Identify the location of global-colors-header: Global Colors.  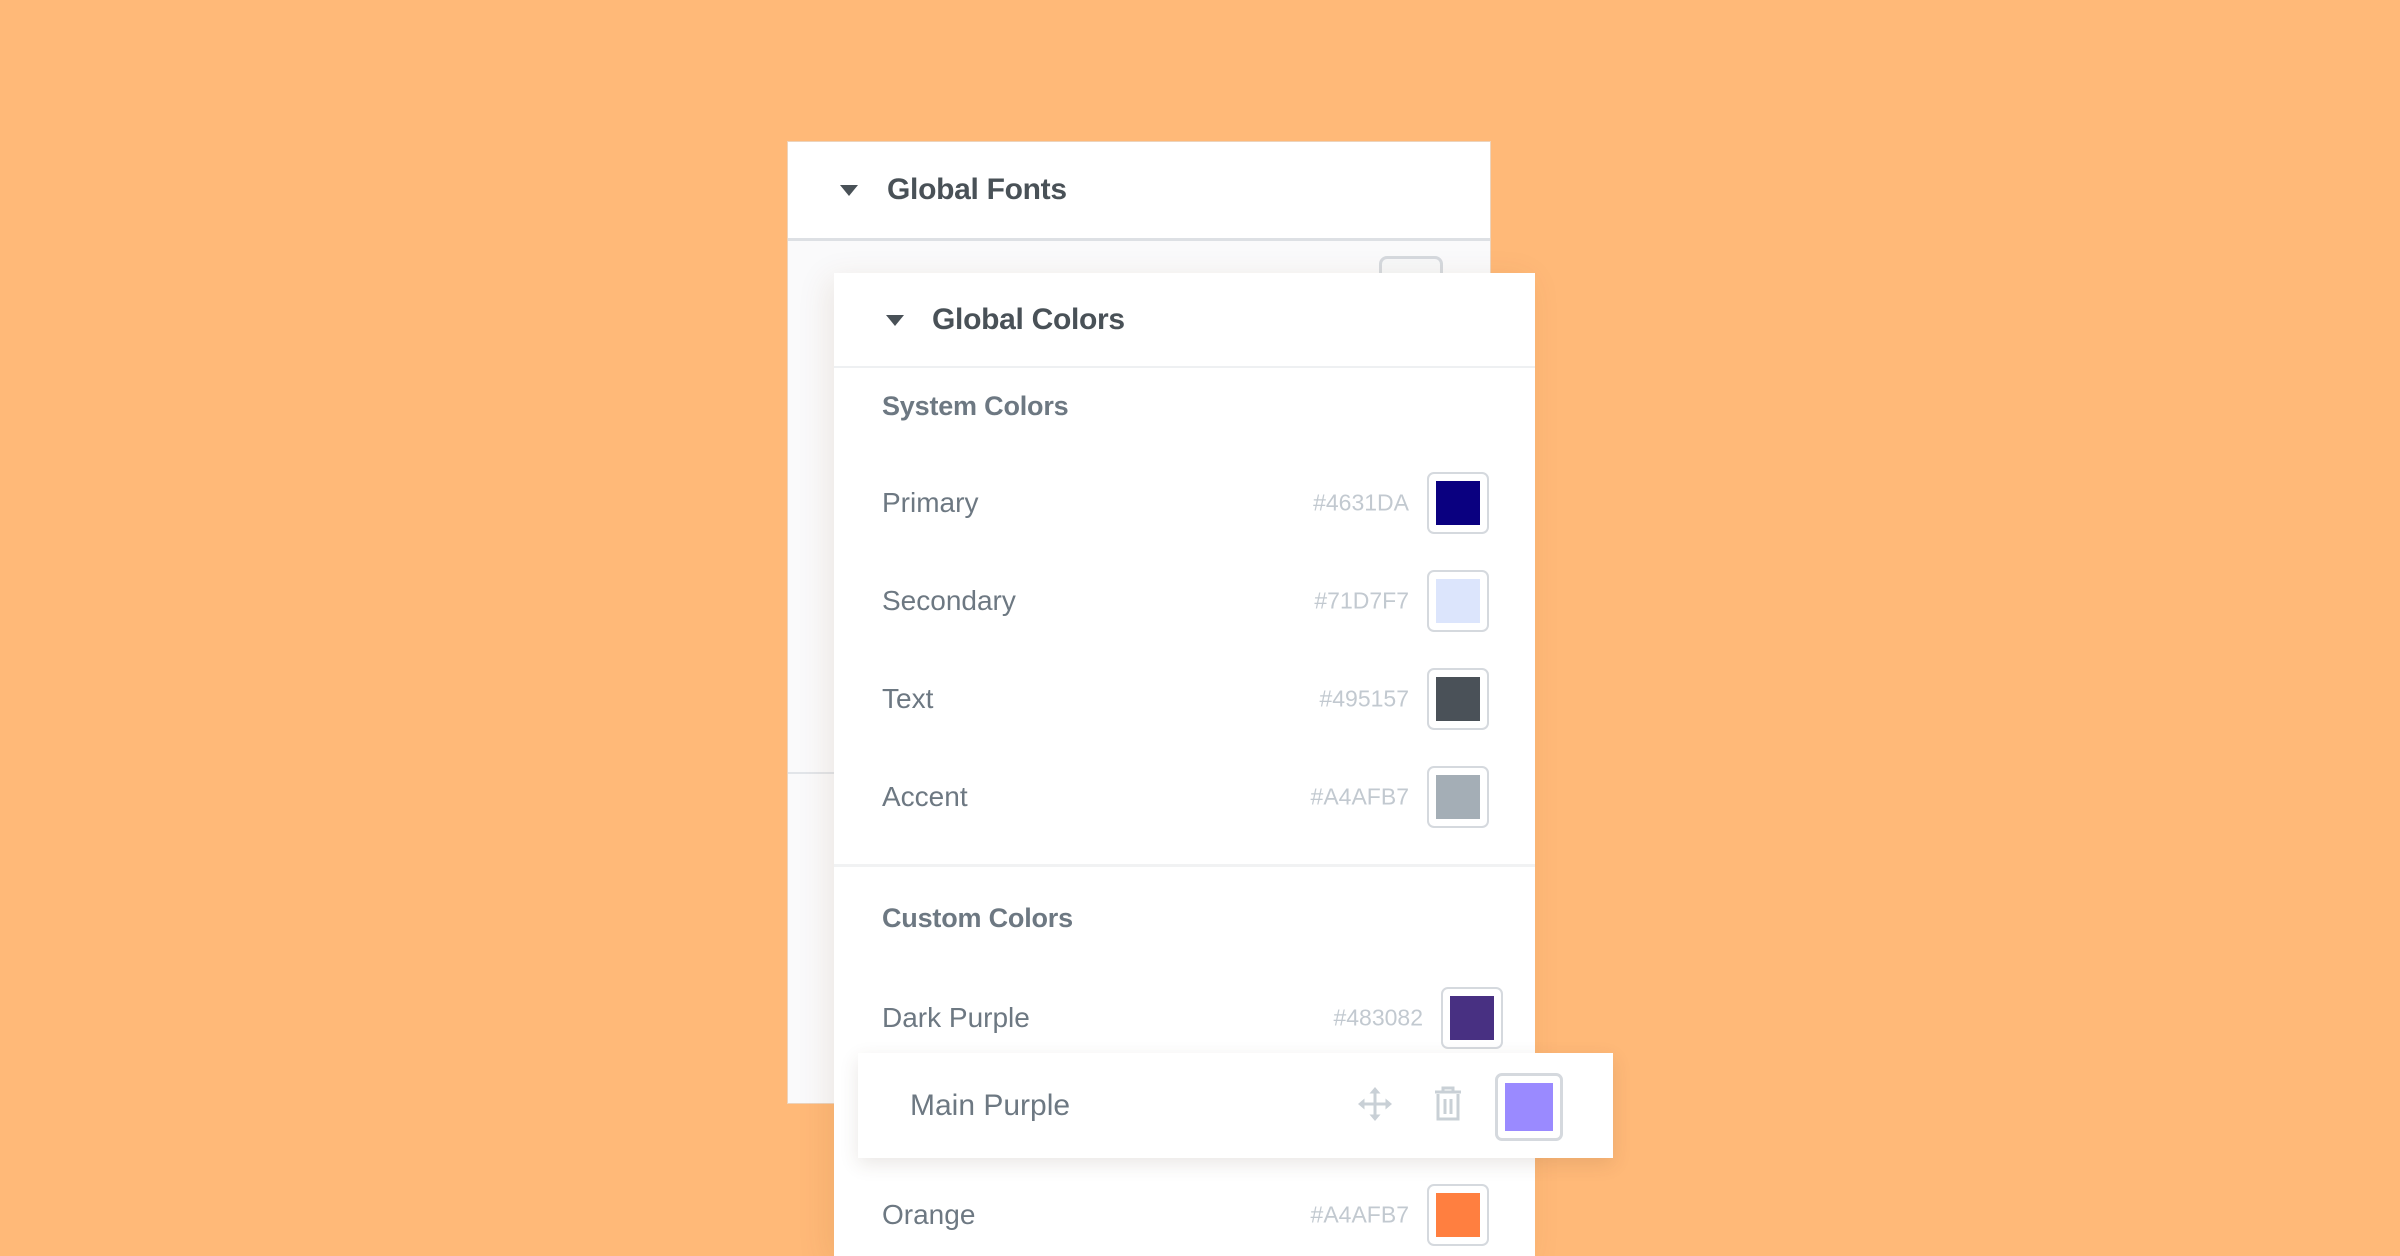
(1184, 320).